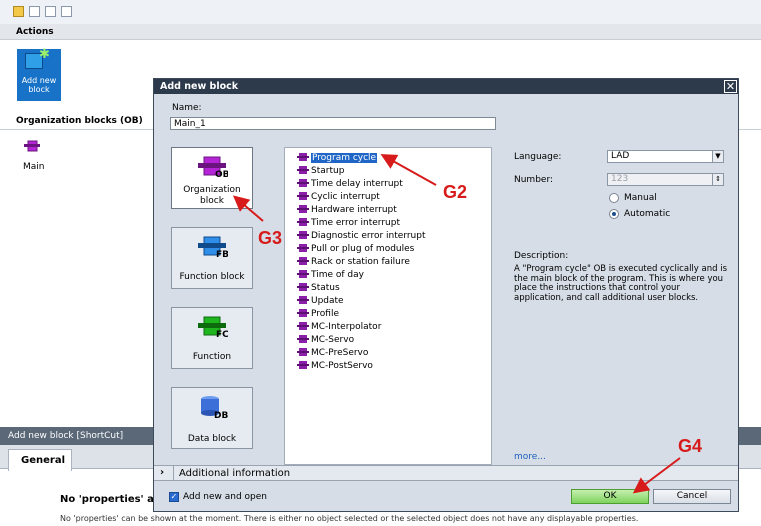 The width and height of the screenshot is (761, 526). What do you see at coordinates (270, 238) in the screenshot?
I see `annotation-g3: G3` at bounding box center [270, 238].